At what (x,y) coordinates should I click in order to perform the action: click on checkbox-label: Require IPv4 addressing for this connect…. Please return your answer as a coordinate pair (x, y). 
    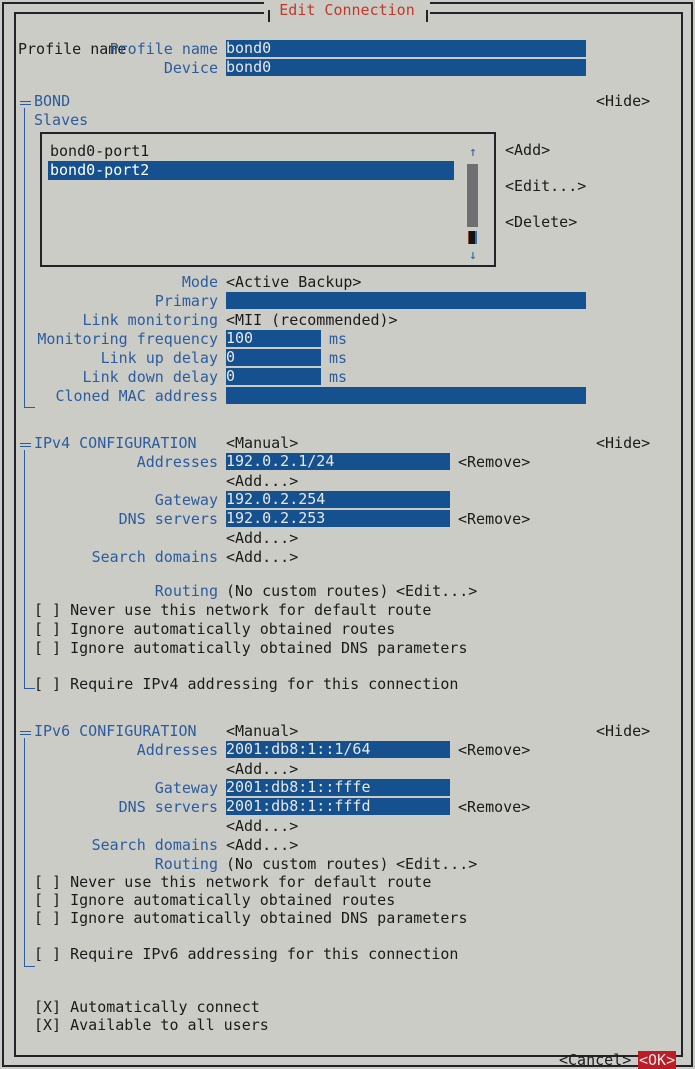
    Looking at the image, I should click on (264, 684).